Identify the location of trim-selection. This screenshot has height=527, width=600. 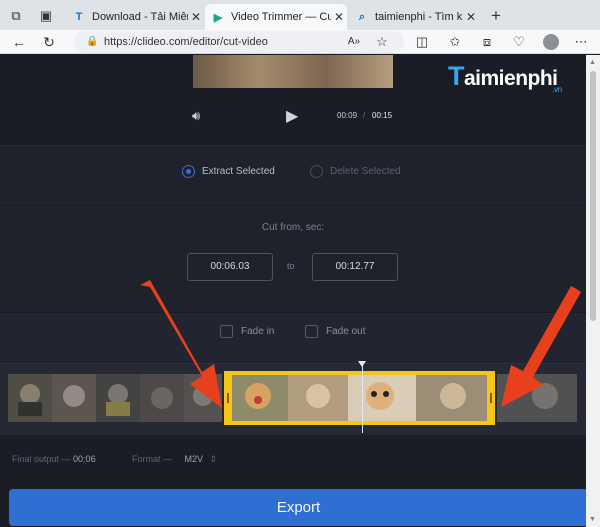
(359, 398).